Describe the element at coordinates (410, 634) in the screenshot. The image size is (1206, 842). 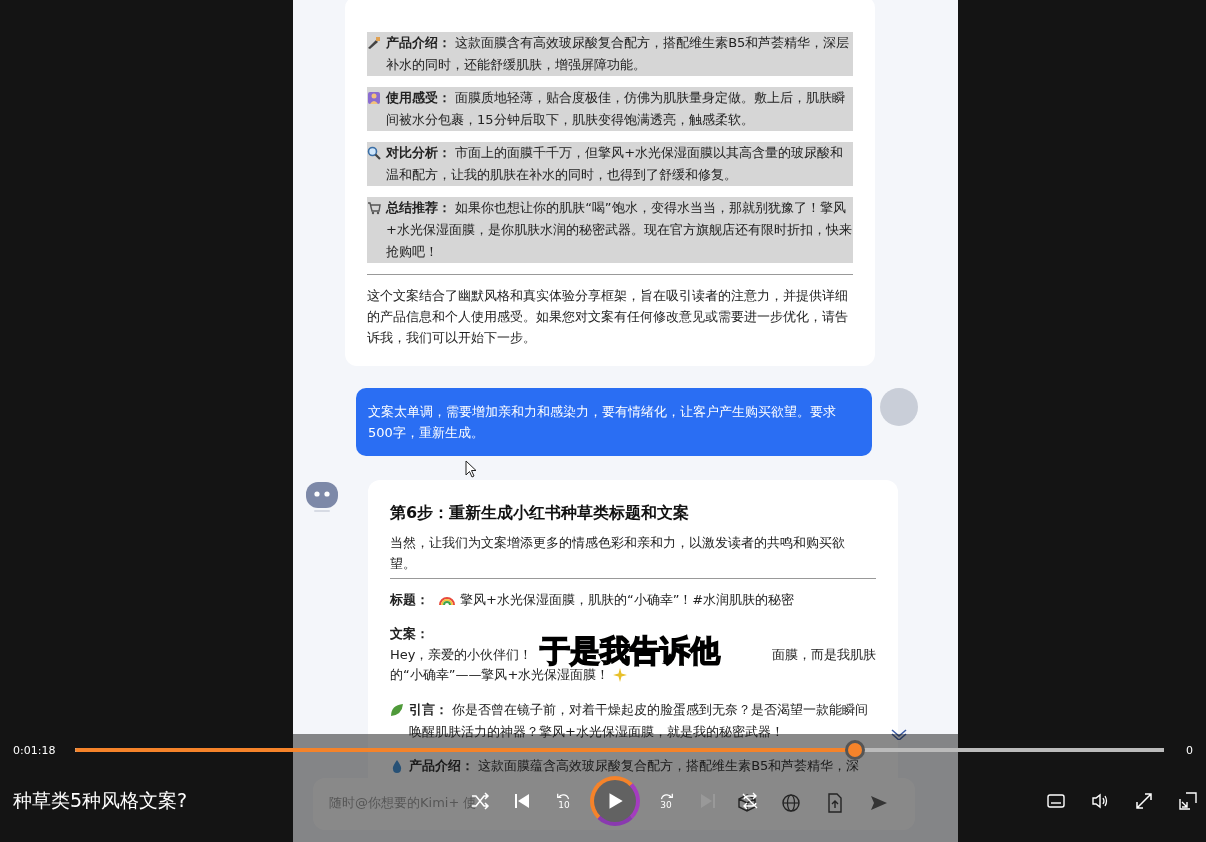
I see `copy-label: 文案：` at that location.